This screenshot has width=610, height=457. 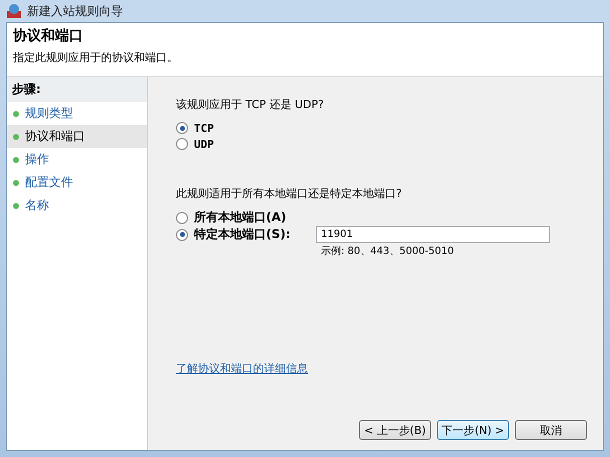 What do you see at coordinates (242, 234) in the screenshot?
I see `radio-label: 特定本地端口(S):` at bounding box center [242, 234].